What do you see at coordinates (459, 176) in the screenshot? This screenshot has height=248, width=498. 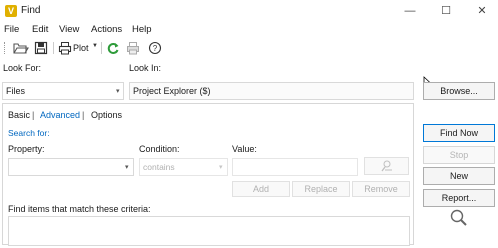 I see `new-button: New` at bounding box center [459, 176].